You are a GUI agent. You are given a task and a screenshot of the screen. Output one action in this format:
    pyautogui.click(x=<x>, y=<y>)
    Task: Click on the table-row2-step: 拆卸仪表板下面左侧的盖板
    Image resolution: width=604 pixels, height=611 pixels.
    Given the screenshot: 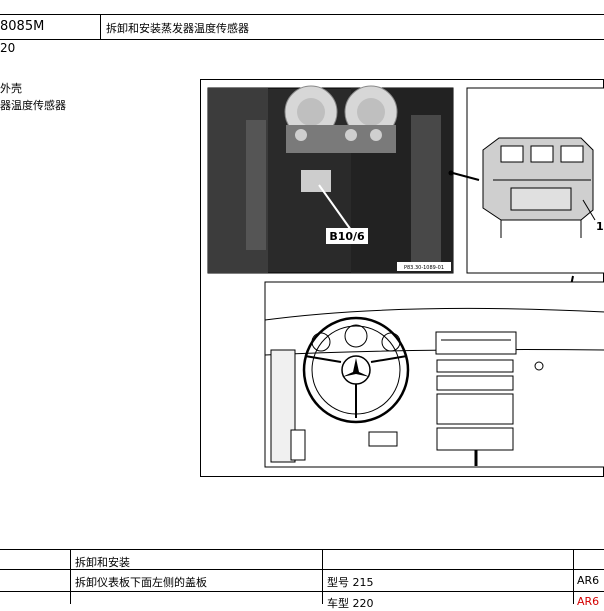 What is the action you would take?
    pyautogui.click(x=141, y=582)
    